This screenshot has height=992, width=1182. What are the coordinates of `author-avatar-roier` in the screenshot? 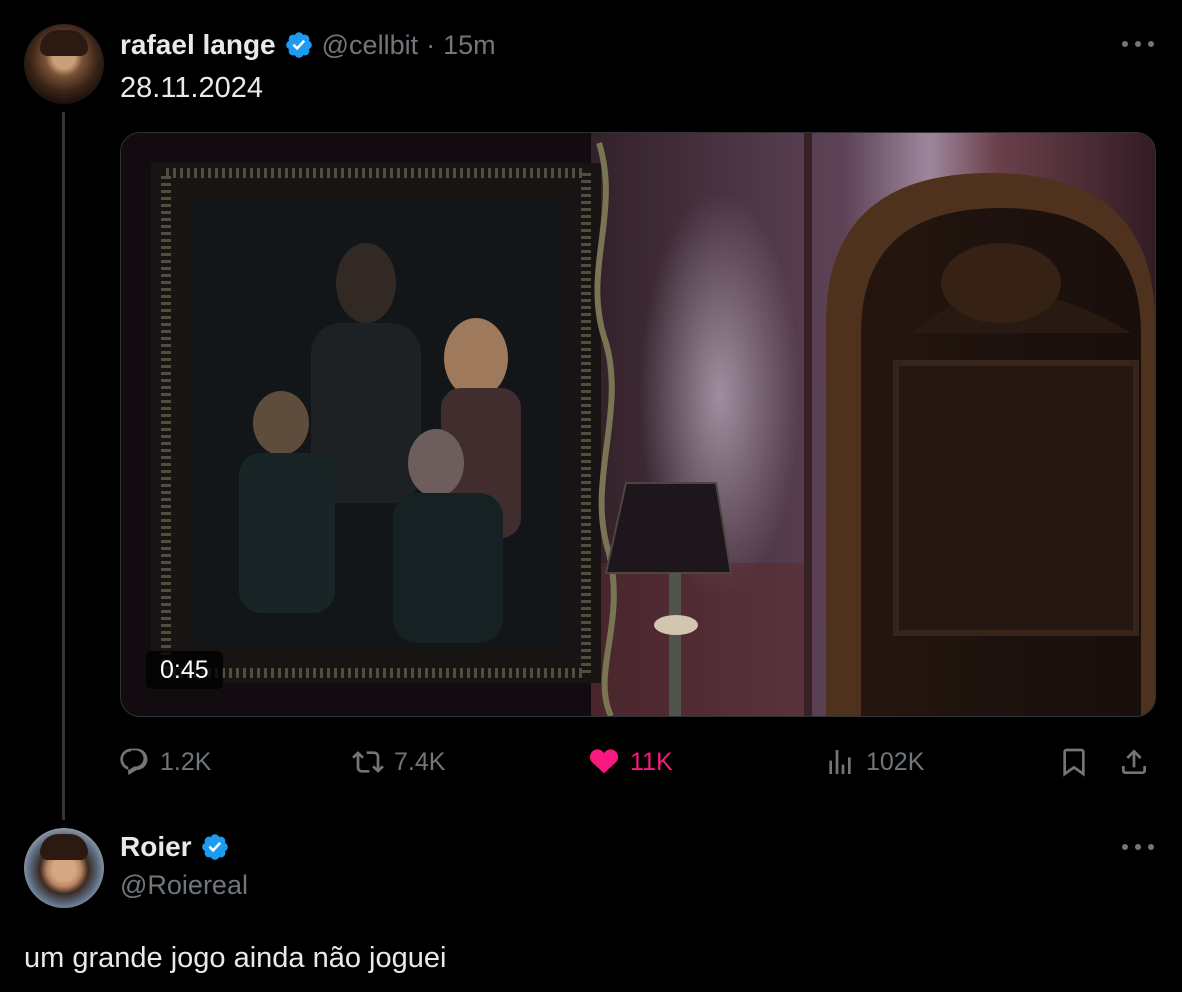 It's located at (64, 868).